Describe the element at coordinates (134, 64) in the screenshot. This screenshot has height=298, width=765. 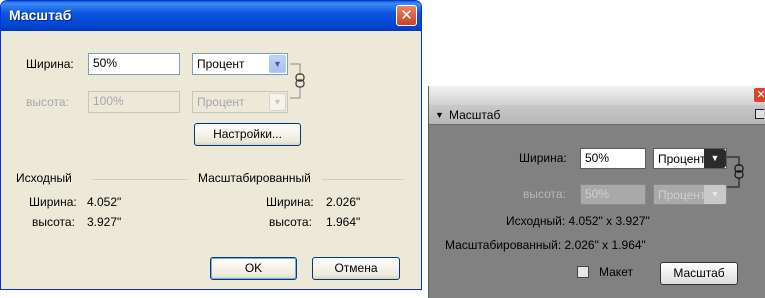
I see `width-input: 50%` at that location.